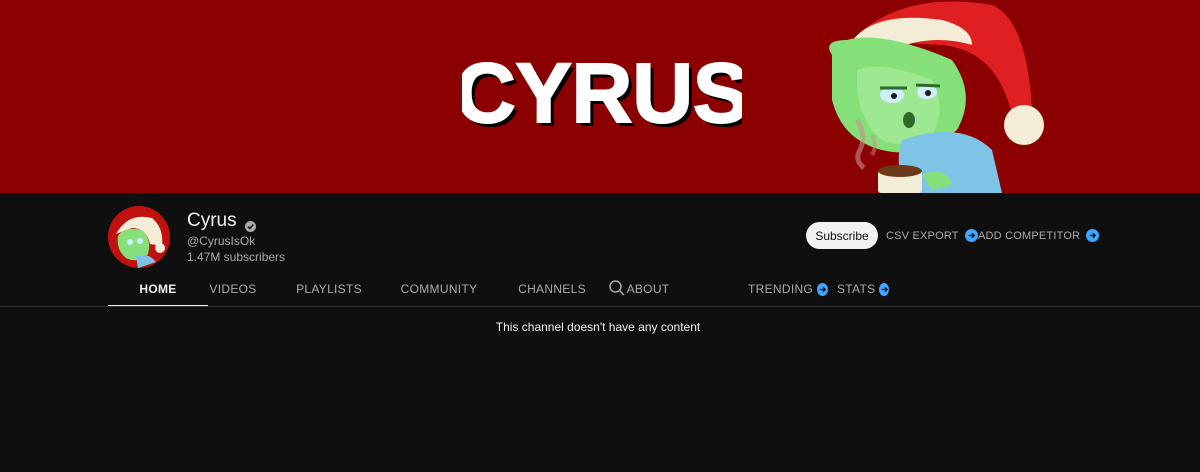 This screenshot has width=1200, height=472. I want to click on banner-title-text: CYRUS, so click(602, 94).